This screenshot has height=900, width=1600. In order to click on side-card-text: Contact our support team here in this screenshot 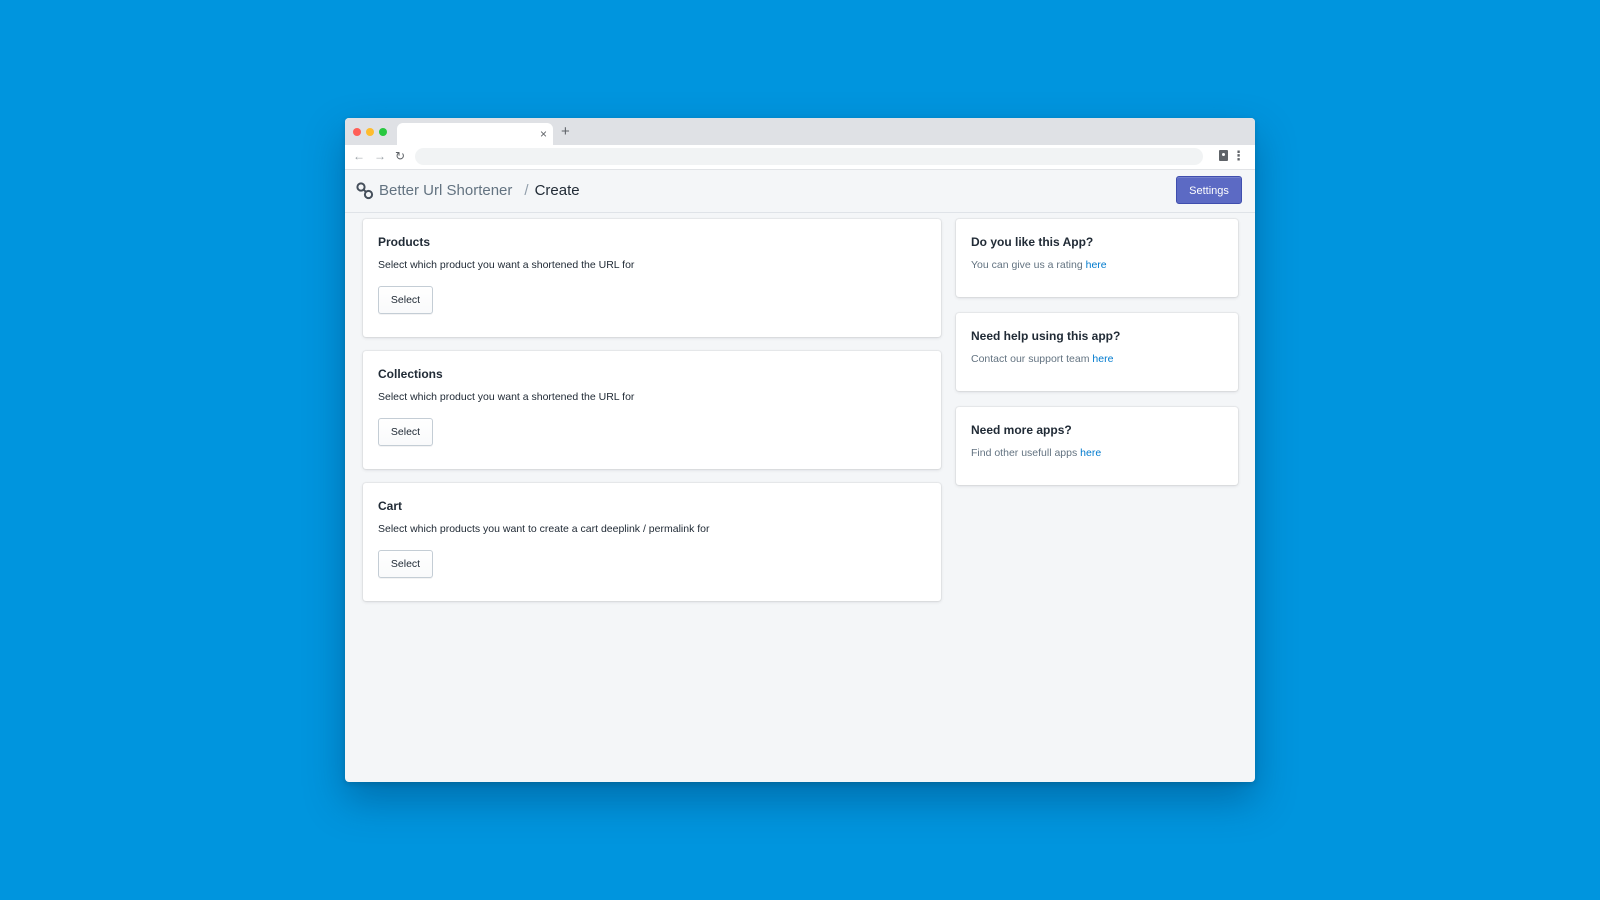, I will do `click(1097, 359)`.